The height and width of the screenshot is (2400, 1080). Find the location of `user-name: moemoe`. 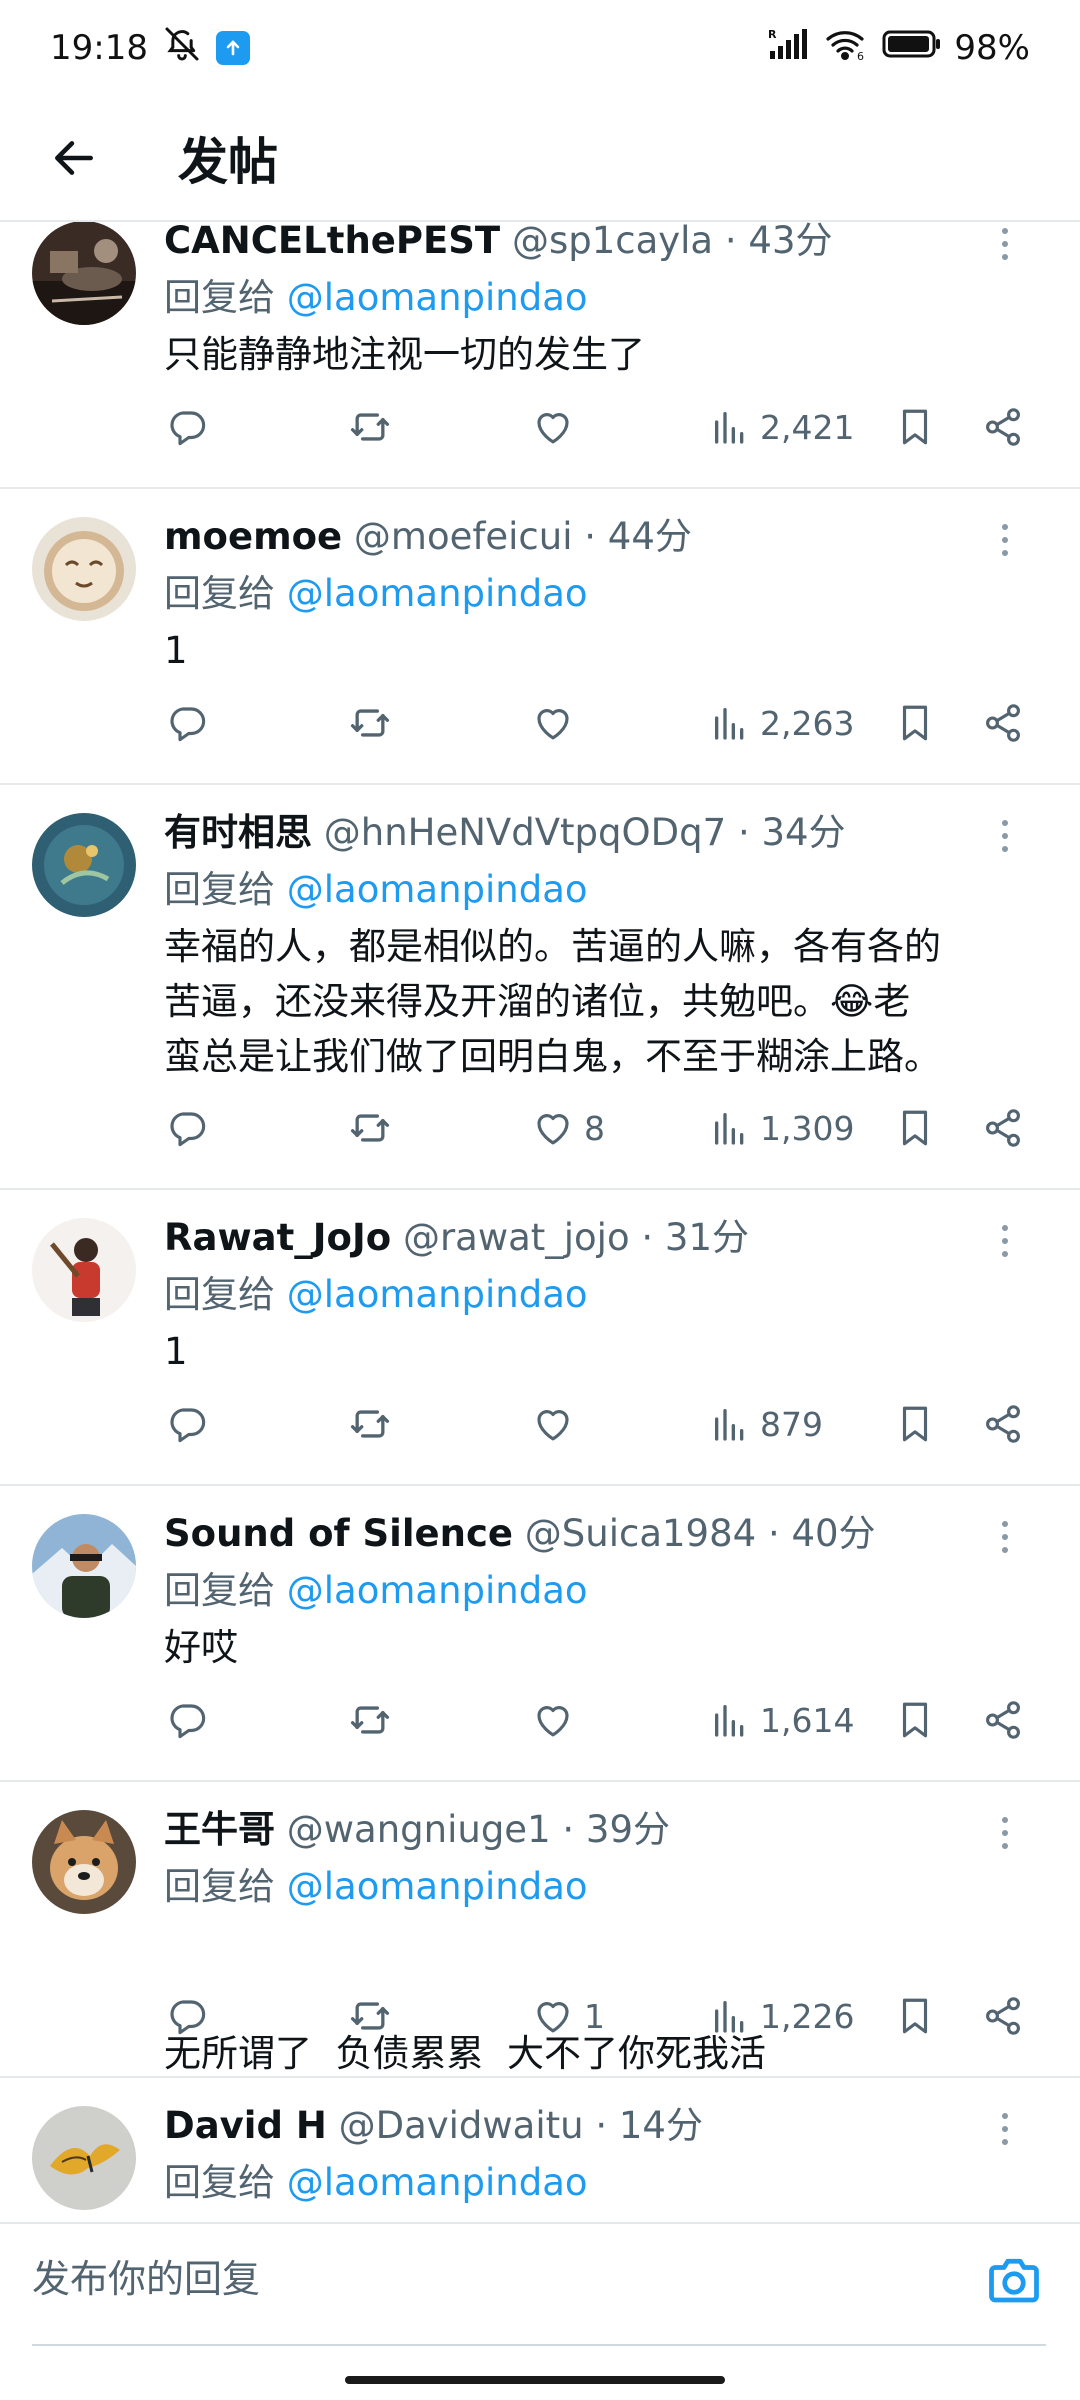

user-name: moemoe is located at coordinates (253, 536).